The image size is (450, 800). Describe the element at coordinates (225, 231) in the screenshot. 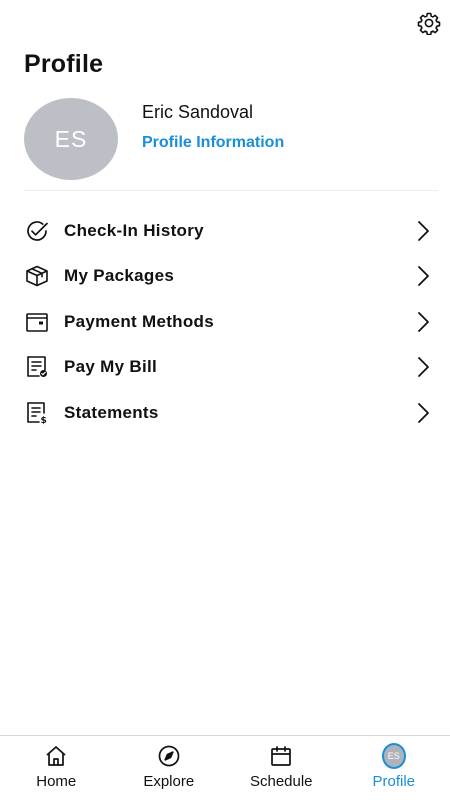

I see `menu-item-check-in-history: Check-In History` at that location.